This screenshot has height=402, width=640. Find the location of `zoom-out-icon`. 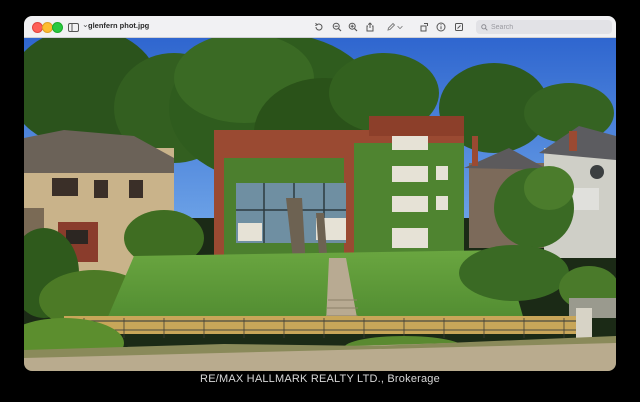

zoom-out-icon is located at coordinates (337, 27).